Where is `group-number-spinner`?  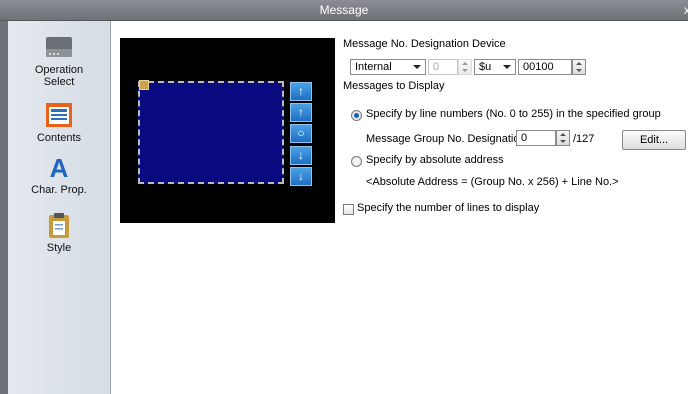
group-number-spinner is located at coordinates (563, 138).